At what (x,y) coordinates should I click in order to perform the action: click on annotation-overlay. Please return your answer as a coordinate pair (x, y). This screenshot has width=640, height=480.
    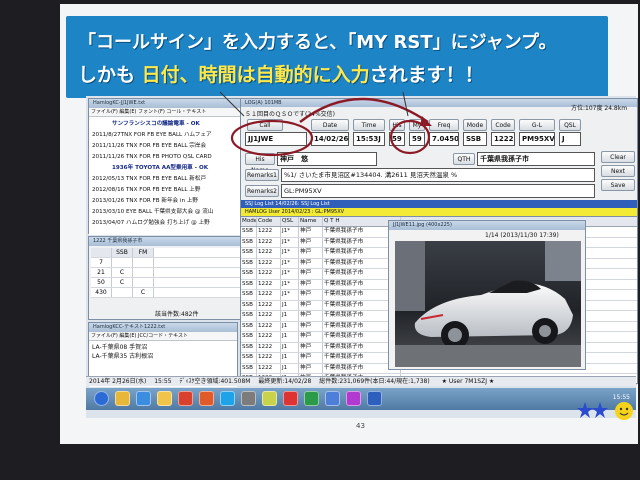
    Looking at the image, I should click on (325, 124).